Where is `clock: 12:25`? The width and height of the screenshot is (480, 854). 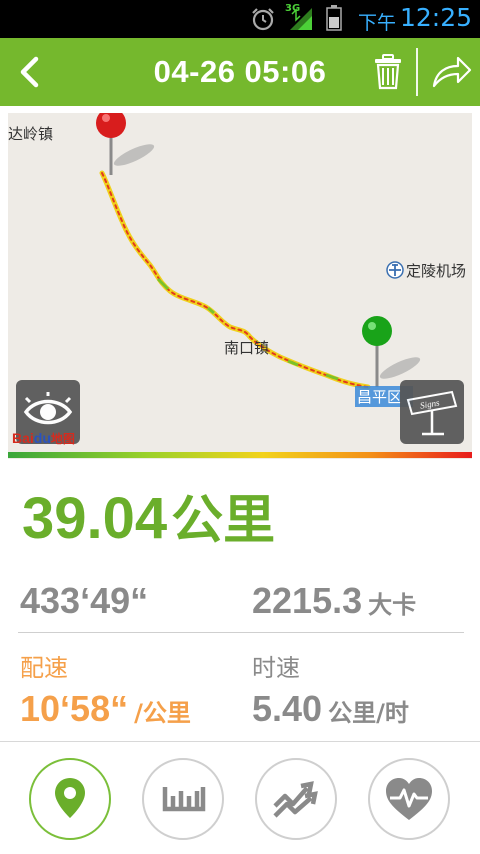 clock: 12:25 is located at coordinates (435, 17).